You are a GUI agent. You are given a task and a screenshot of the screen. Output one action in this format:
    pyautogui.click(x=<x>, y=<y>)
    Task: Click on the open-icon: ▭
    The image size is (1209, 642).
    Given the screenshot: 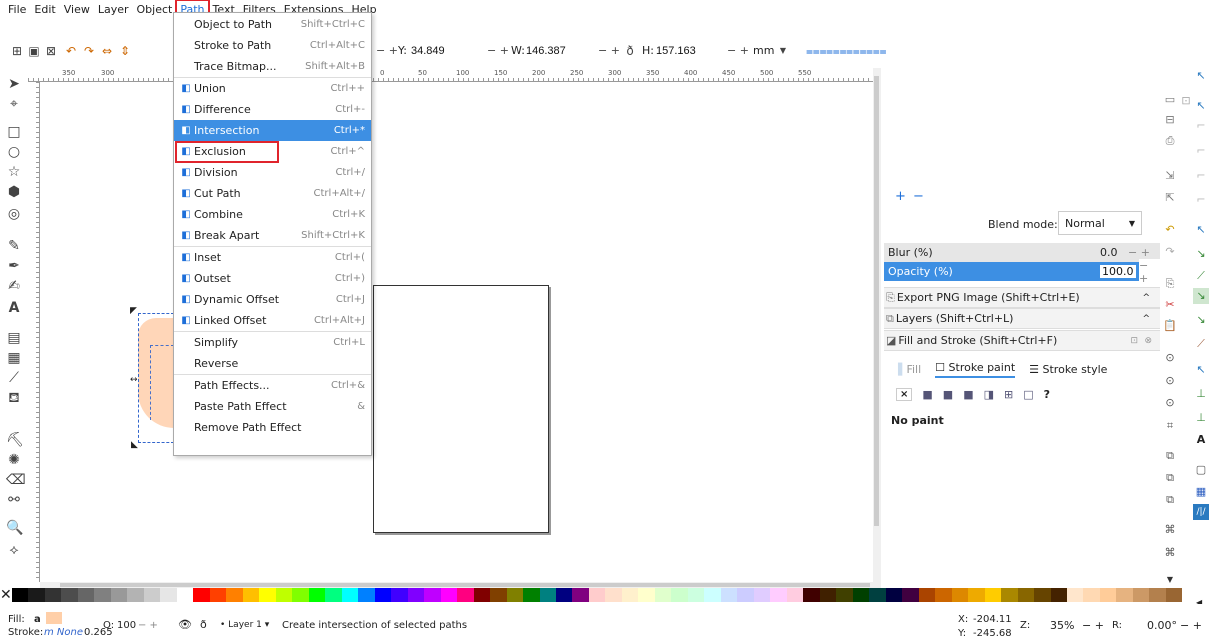 What is the action you would take?
    pyautogui.click(x=1170, y=100)
    